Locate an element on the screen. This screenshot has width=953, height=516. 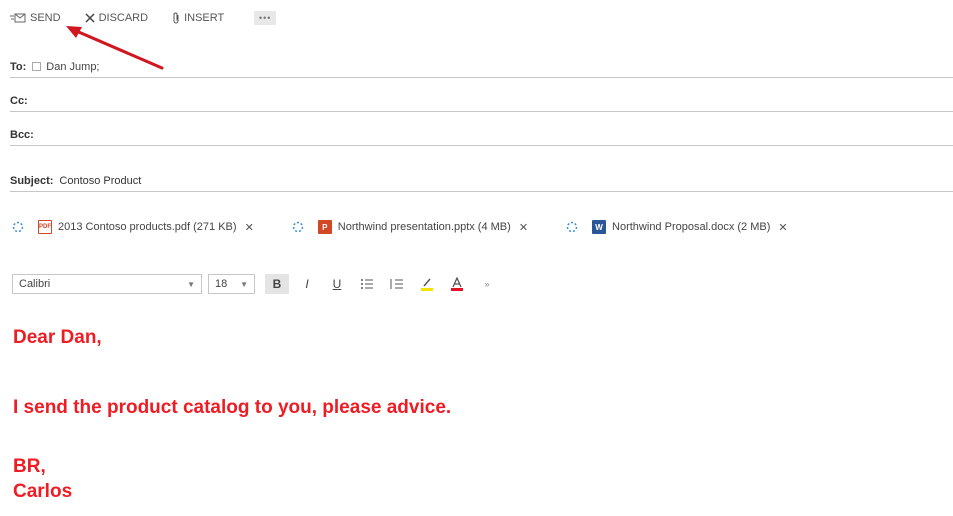
highlight-button is located at coordinates (427, 284).